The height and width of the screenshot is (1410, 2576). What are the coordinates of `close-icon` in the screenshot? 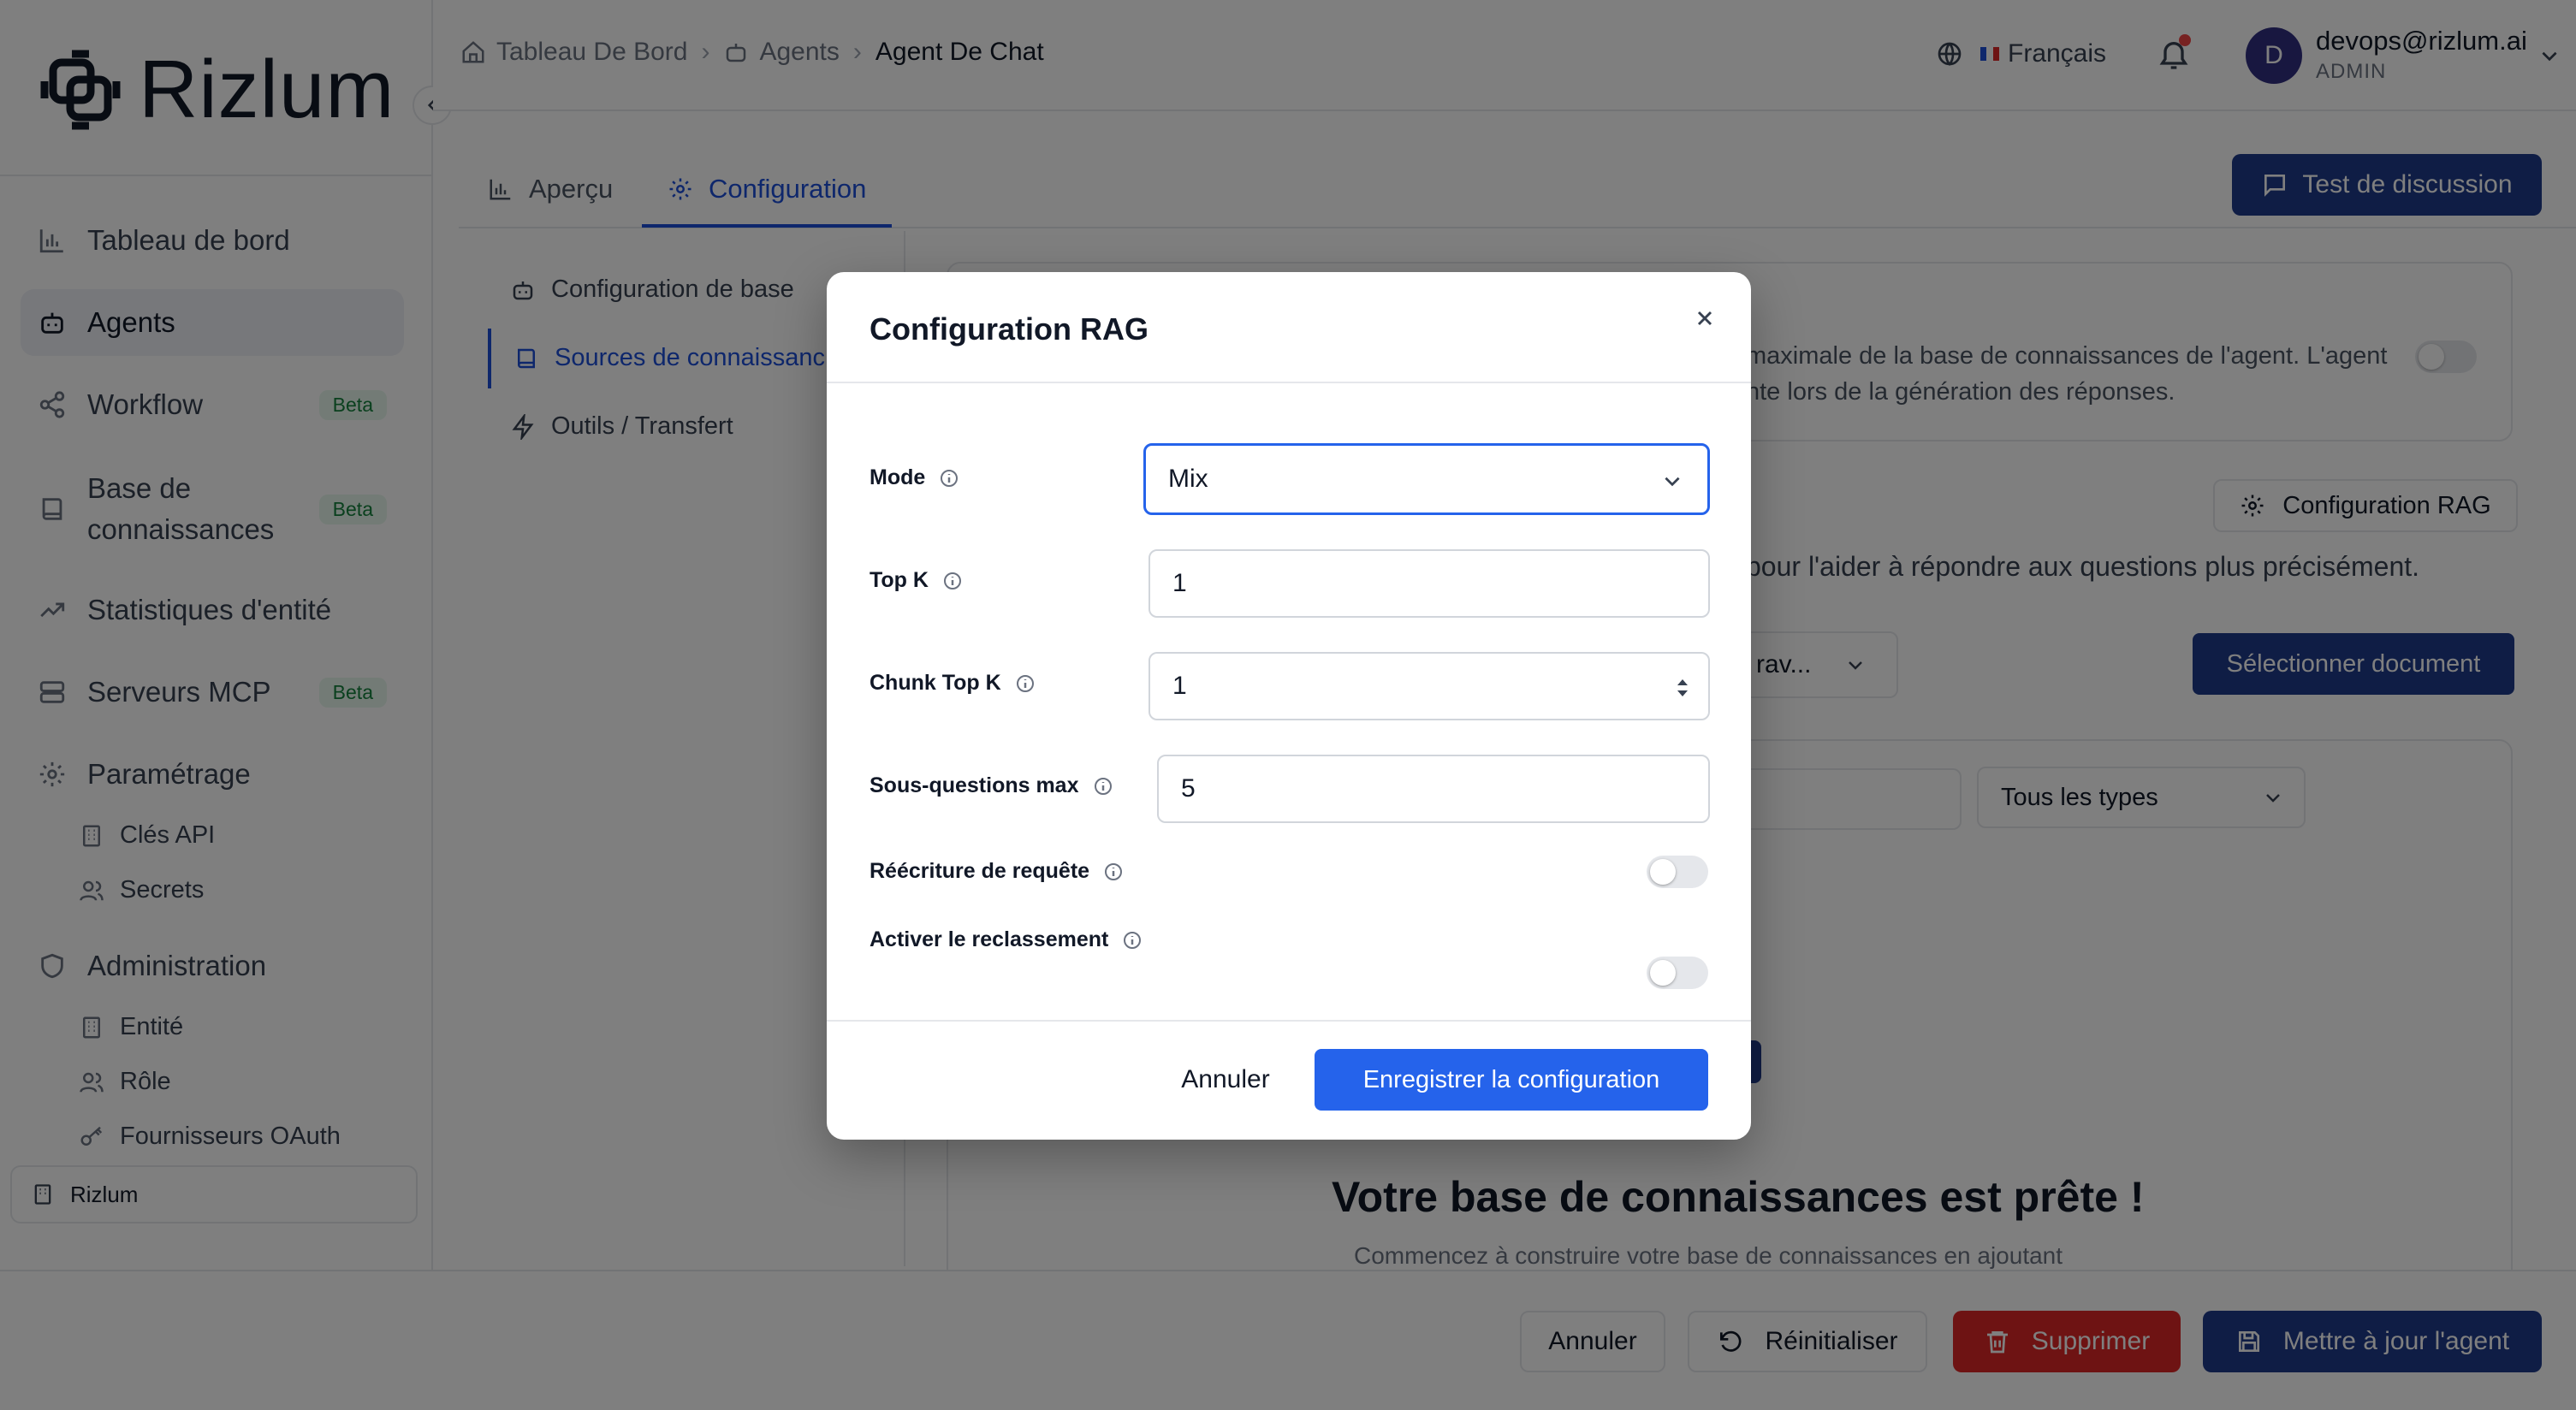 It's located at (1704, 318).